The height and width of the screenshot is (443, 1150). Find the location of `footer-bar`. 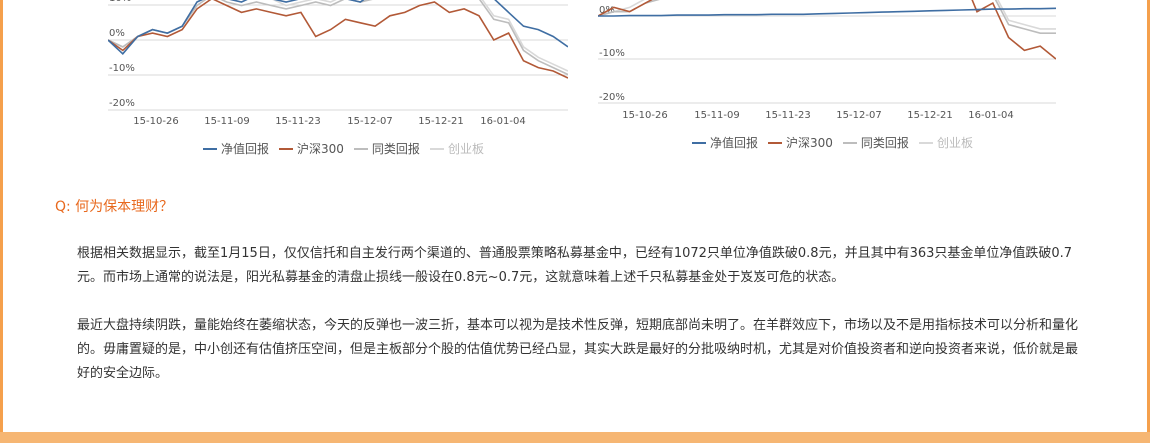

footer-bar is located at coordinates (575, 437).